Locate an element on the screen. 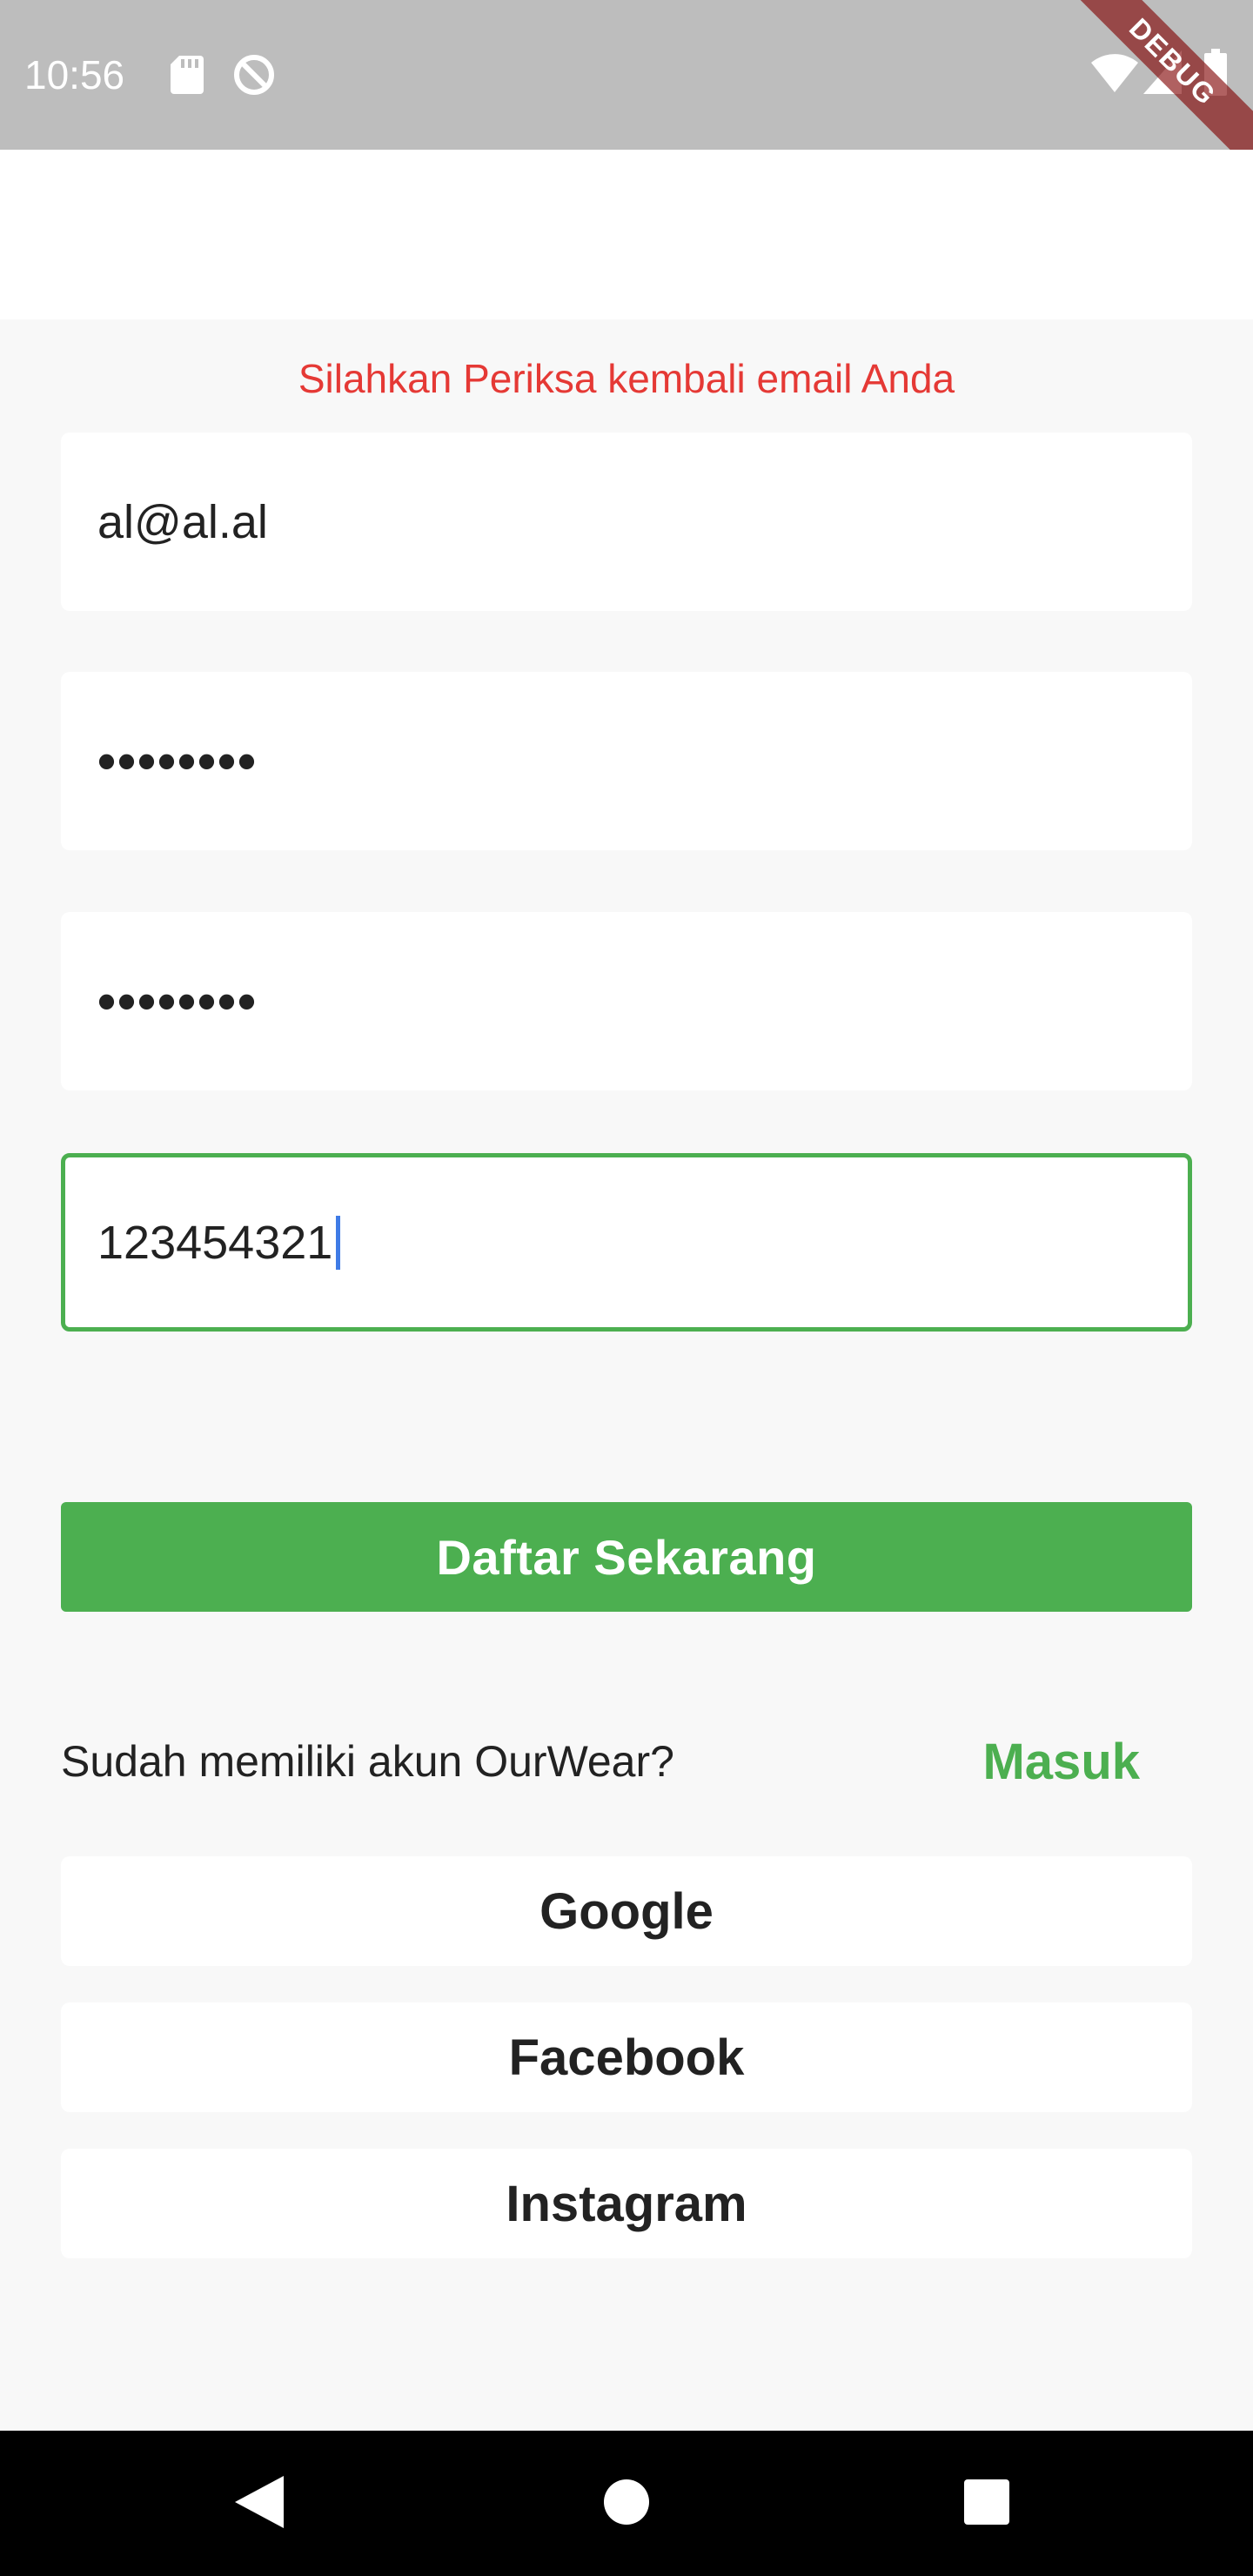 This screenshot has height=2576, width=1253. phone-field: 123454321 is located at coordinates (626, 1243).